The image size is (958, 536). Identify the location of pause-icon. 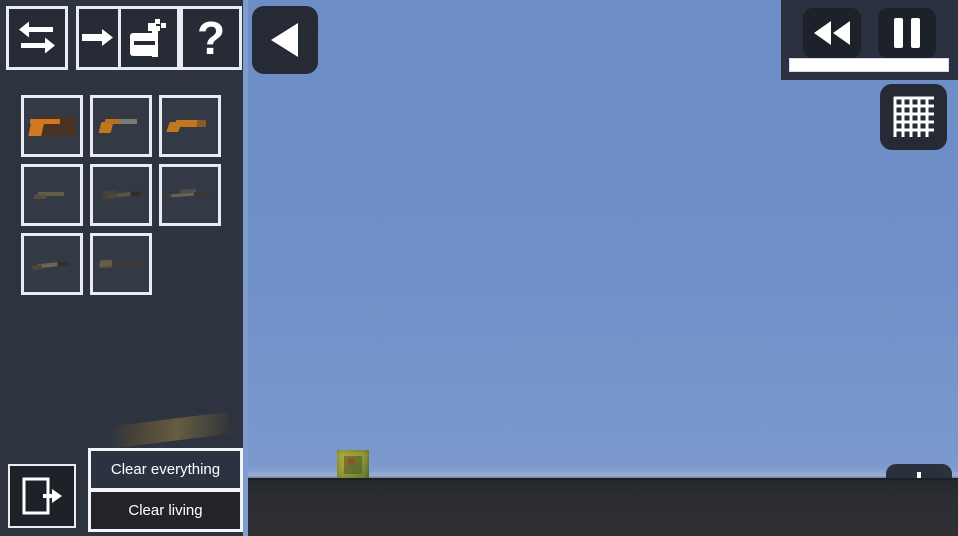
(907, 33).